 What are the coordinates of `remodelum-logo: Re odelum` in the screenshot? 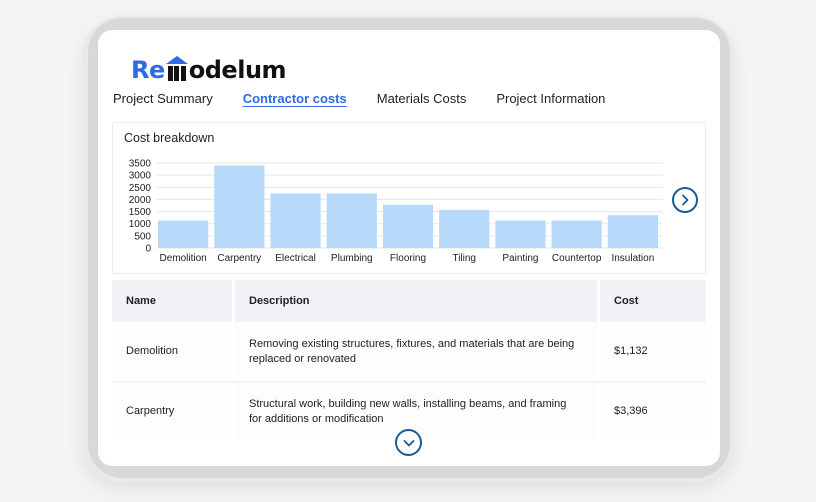 It's located at (209, 66).